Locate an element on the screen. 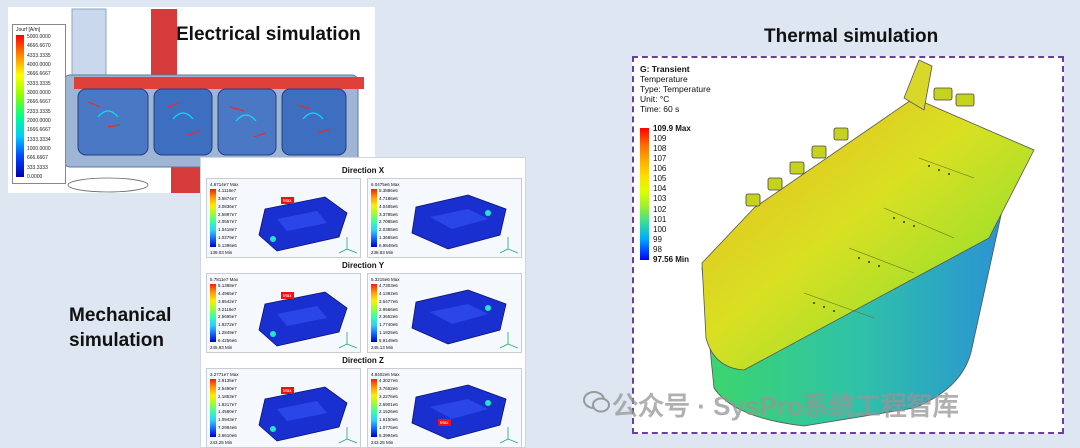 The height and width of the screenshot is (448, 1080). legend-value: 1666.6667 is located at coordinates (39, 130).